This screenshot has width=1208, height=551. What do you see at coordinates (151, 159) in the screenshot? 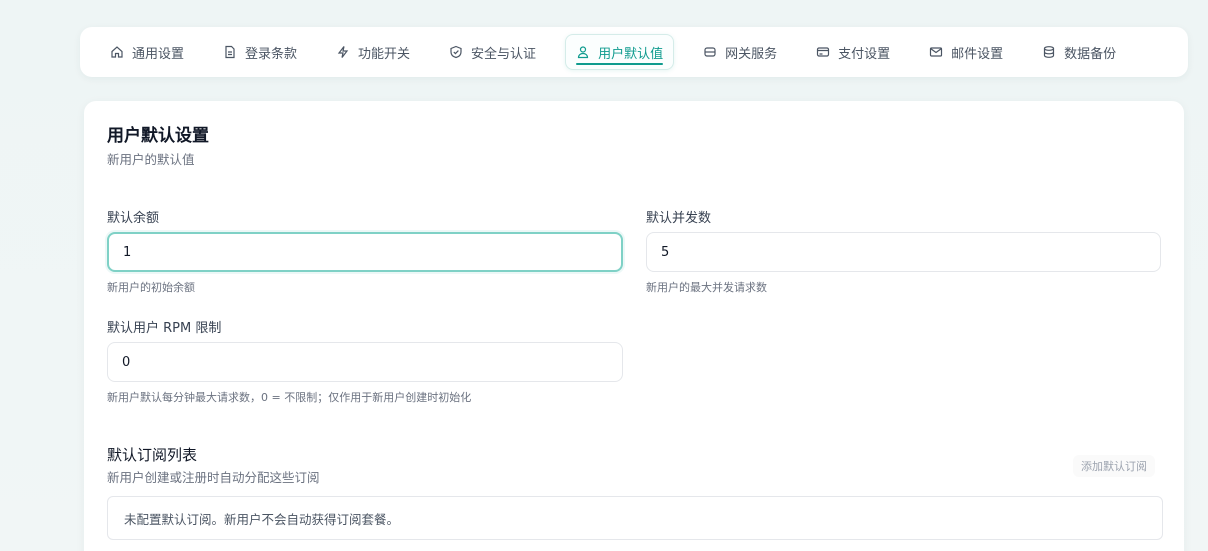
I see `section-subtitle: 新用户的默认值` at bounding box center [151, 159].